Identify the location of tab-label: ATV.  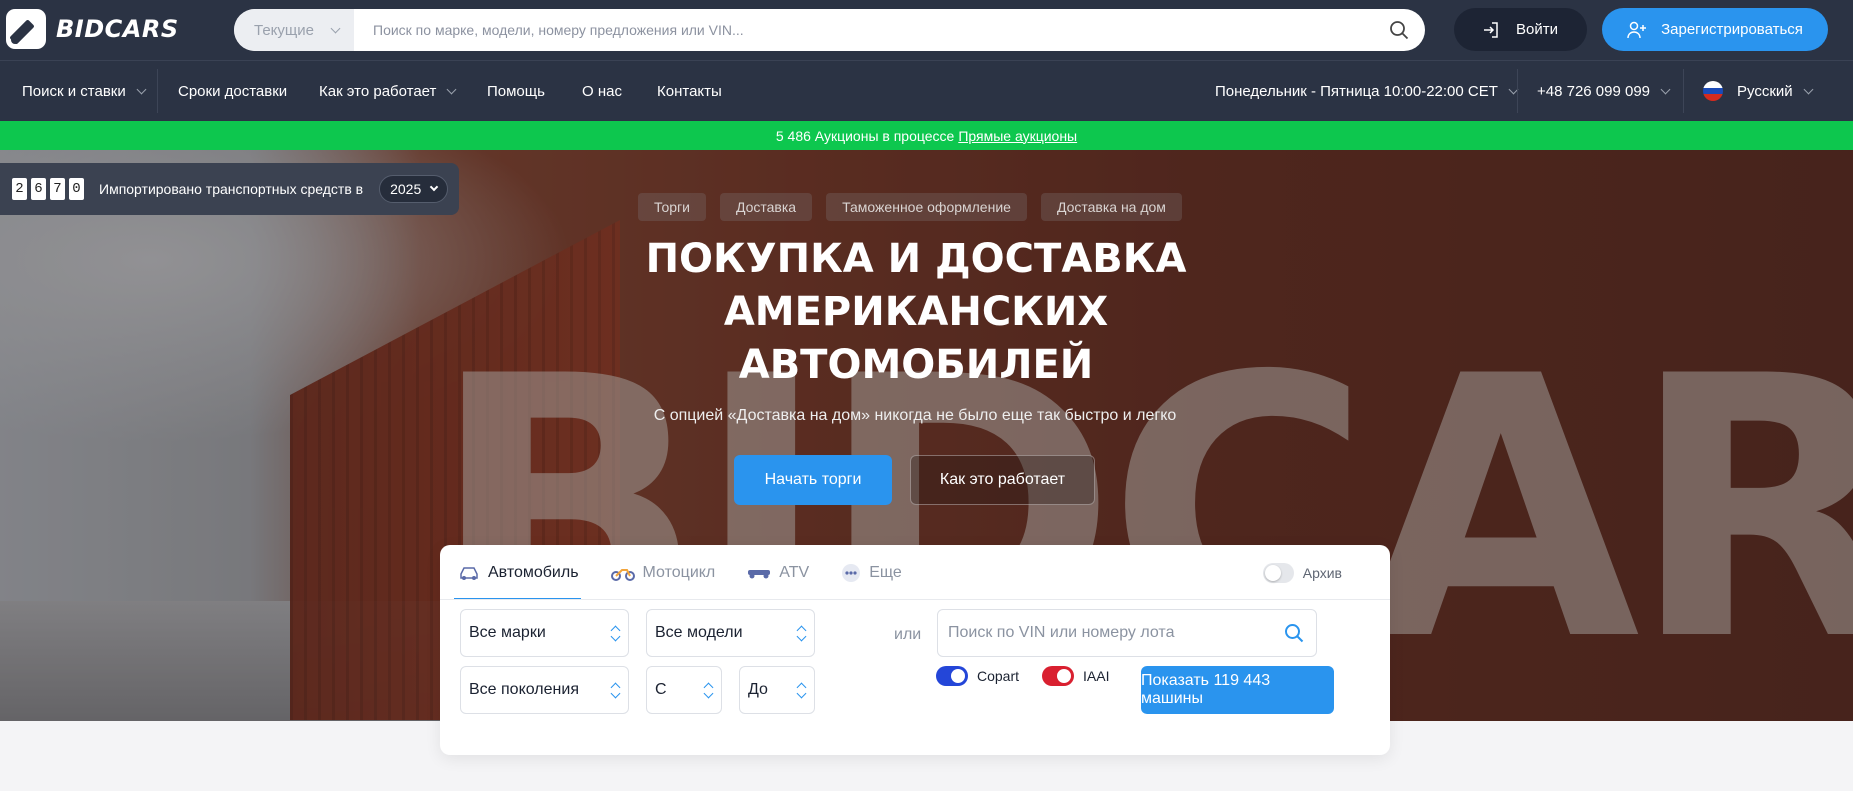
(794, 572).